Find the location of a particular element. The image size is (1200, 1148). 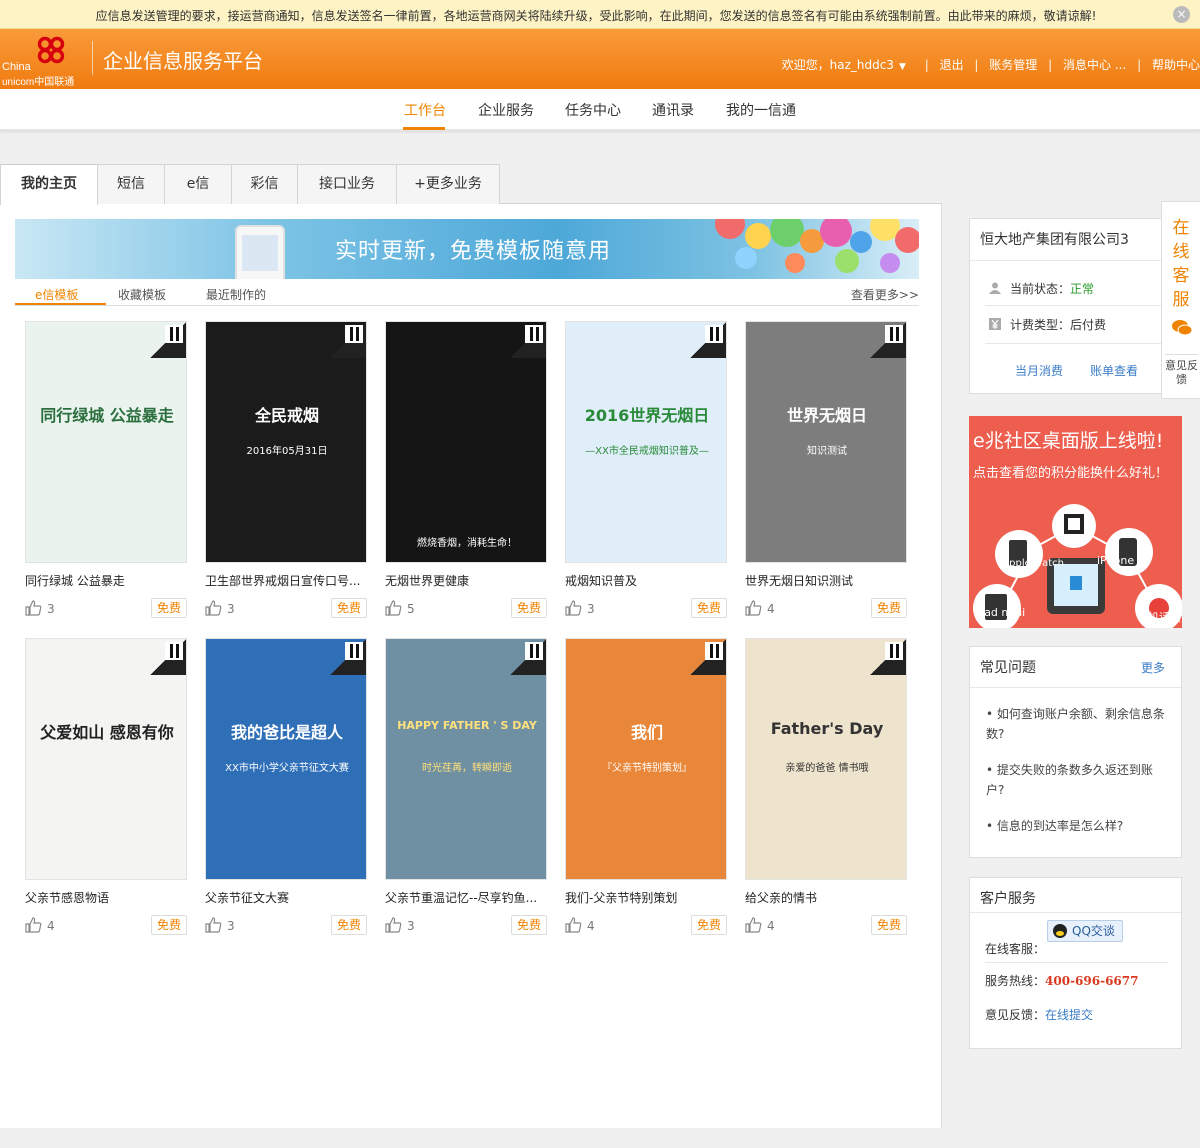

template-title: 同行绿城 公益暴走 is located at coordinates (106, 580).